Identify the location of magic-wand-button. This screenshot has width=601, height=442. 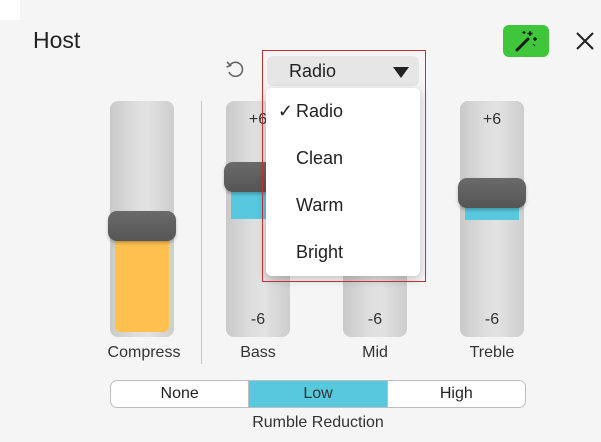
(526, 41).